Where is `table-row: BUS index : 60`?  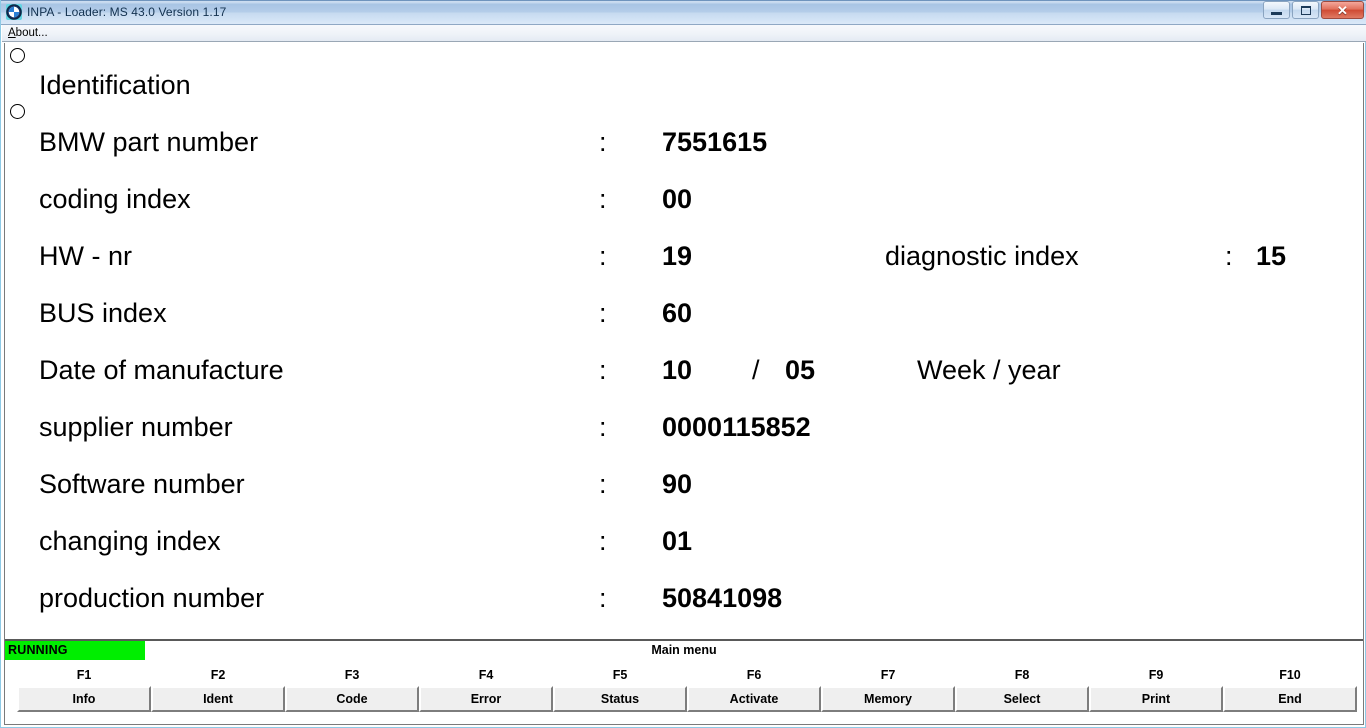
table-row: BUS index : 60 is located at coordinates (684, 313).